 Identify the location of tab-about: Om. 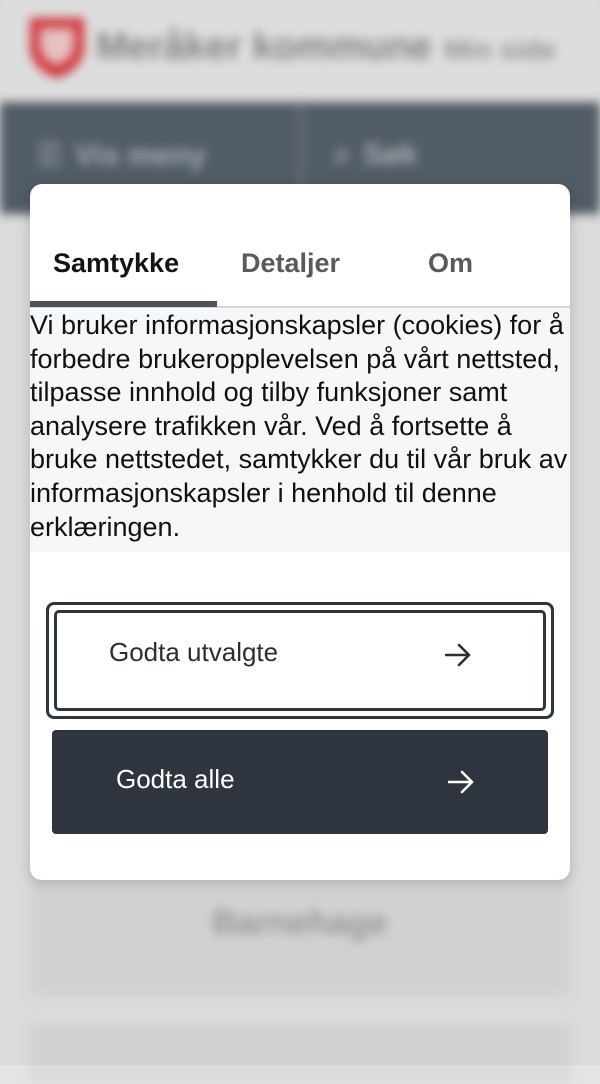
(450, 263).